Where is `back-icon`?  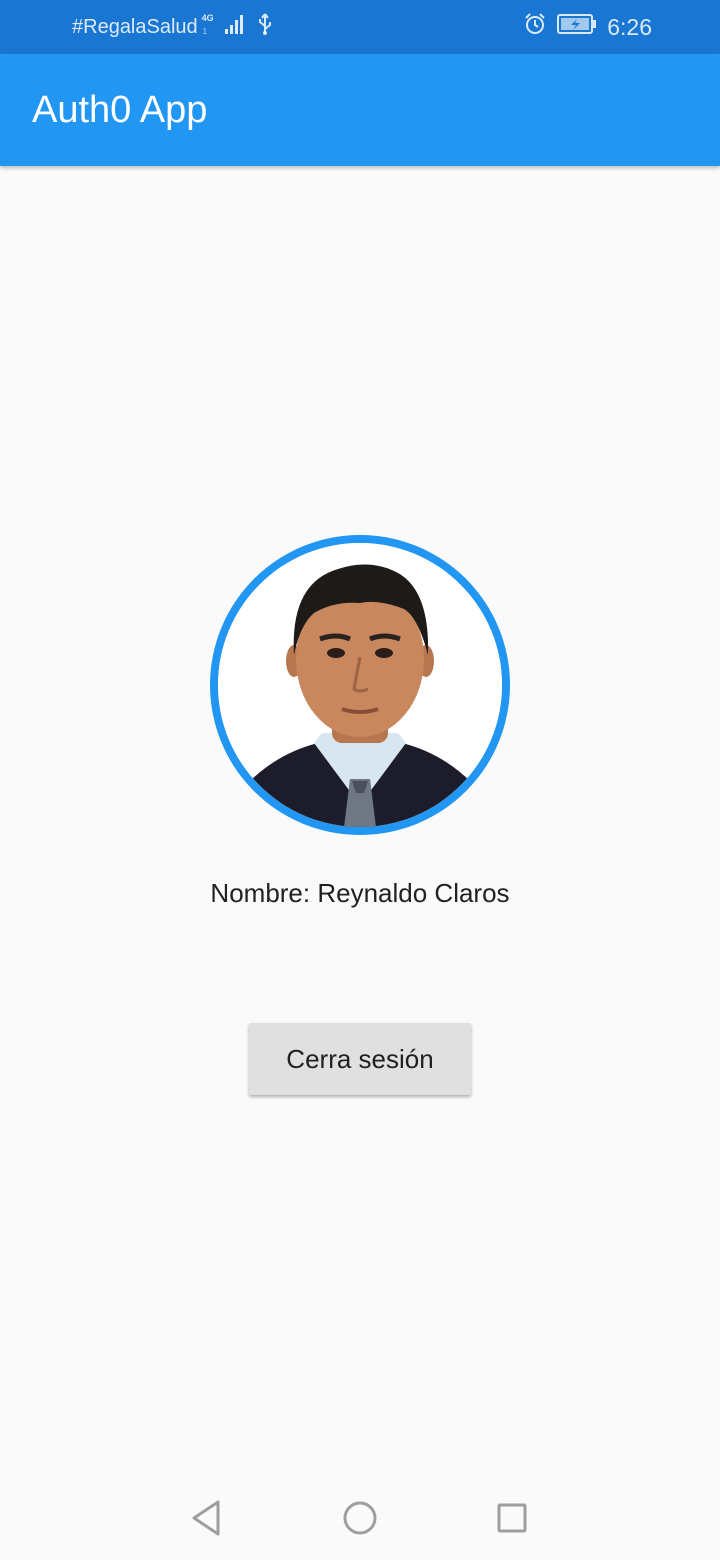
back-icon is located at coordinates (206, 1518).